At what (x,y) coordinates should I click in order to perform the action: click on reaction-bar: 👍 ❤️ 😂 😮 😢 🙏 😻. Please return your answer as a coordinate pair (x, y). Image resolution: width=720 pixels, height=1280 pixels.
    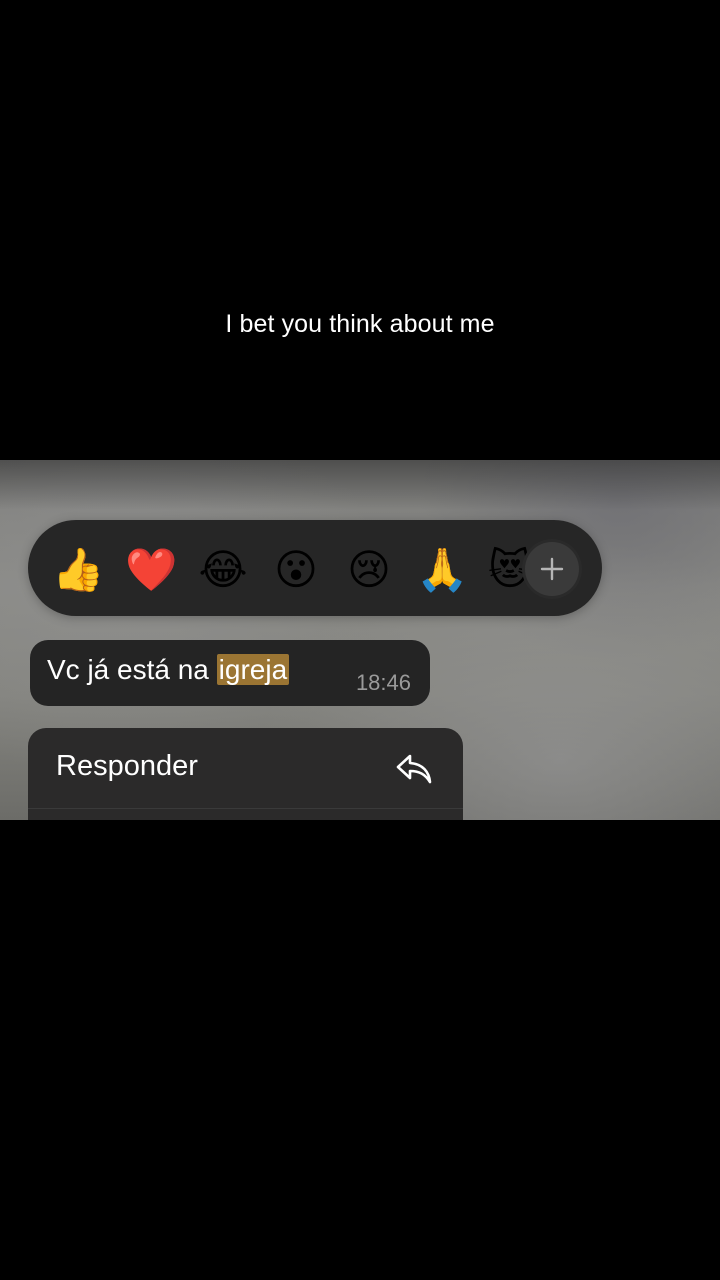
    Looking at the image, I should click on (315, 568).